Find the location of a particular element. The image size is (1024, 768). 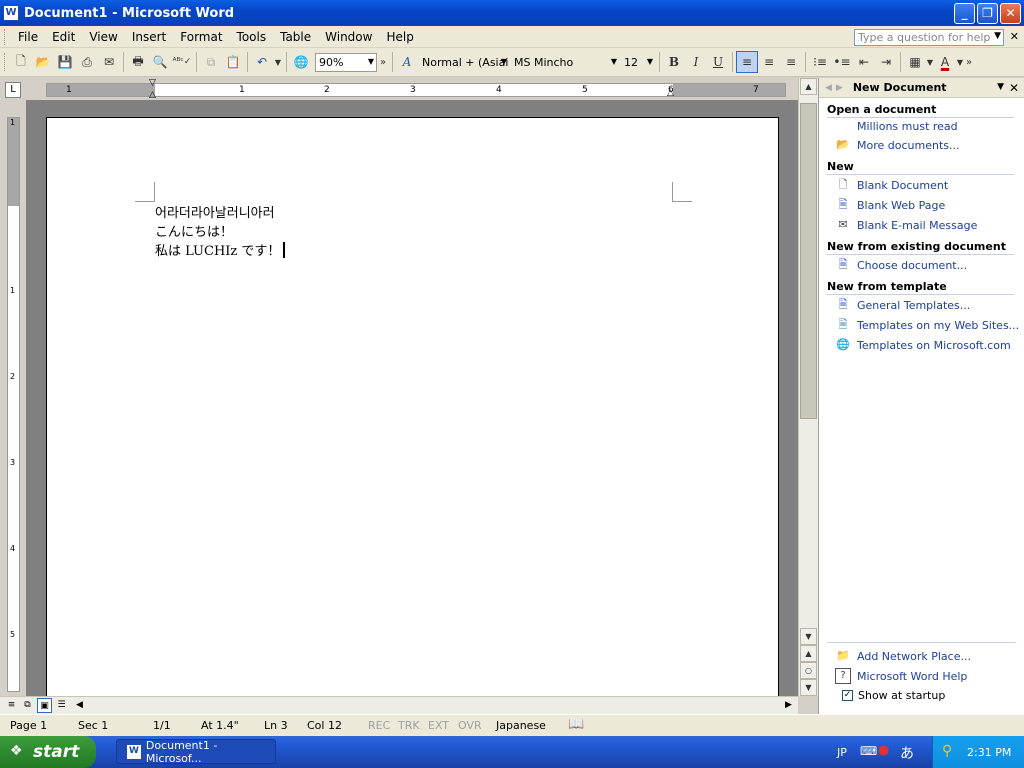

font-select: MS Mincho ▼ is located at coordinates (565, 62).